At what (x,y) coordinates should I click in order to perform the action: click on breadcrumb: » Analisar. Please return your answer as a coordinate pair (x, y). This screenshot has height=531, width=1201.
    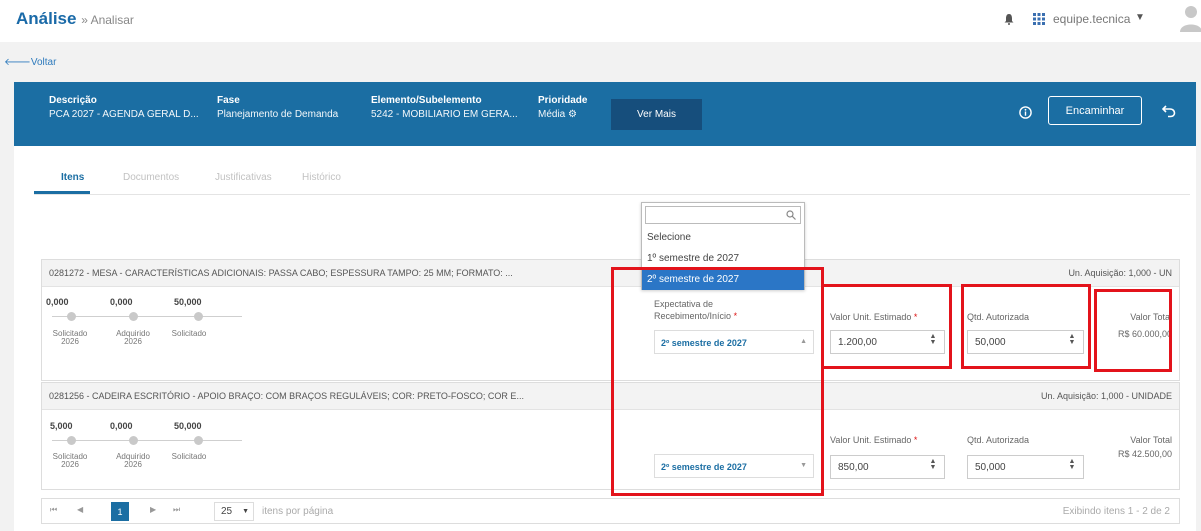
    Looking at the image, I should click on (107, 20).